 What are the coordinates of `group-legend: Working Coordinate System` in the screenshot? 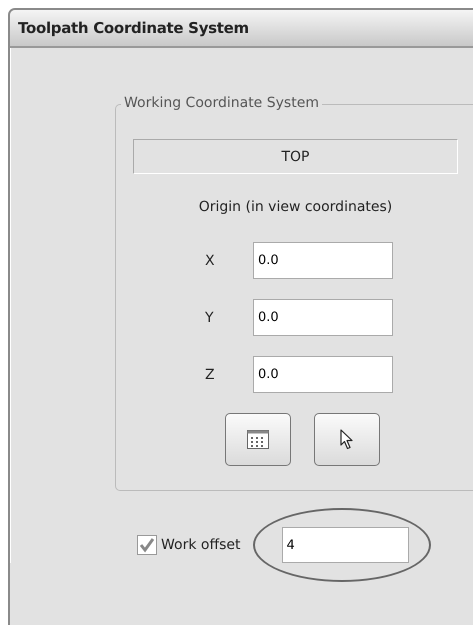 It's located at (221, 103).